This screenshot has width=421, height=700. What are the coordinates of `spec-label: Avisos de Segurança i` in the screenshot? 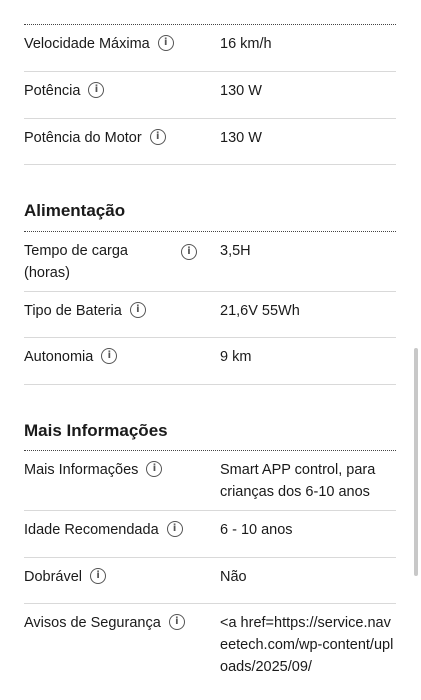 It's located at (104, 623).